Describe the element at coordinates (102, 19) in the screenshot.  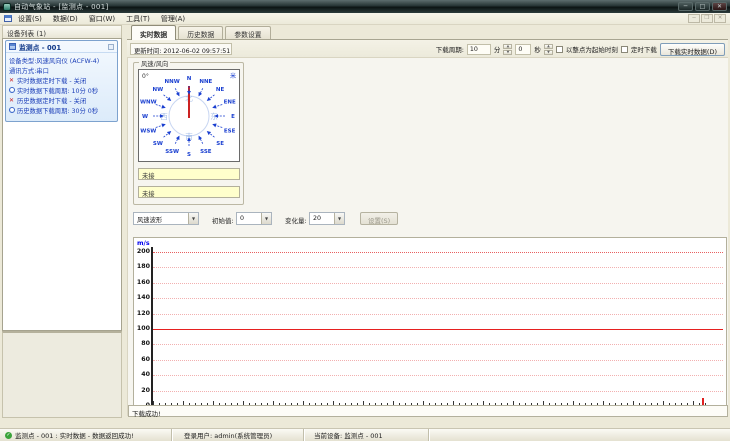
I see `menu-item-2: 窗口(W)` at that location.